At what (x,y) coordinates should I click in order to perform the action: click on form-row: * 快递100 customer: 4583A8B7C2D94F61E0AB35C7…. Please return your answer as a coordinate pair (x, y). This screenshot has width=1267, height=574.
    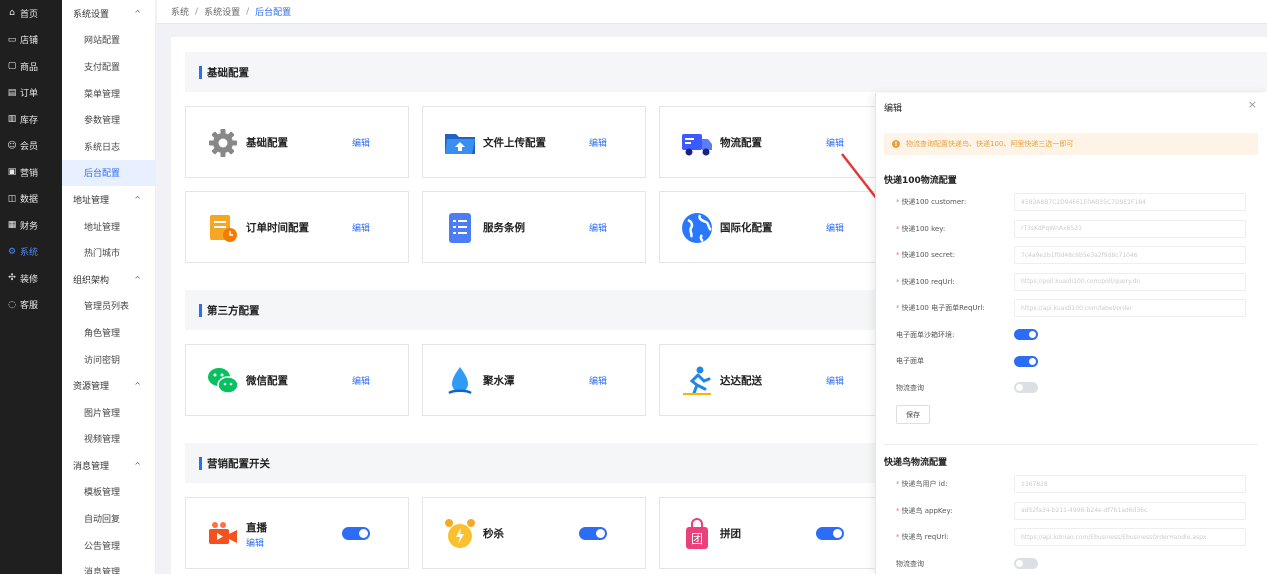
    Looking at the image, I should click on (1071, 202).